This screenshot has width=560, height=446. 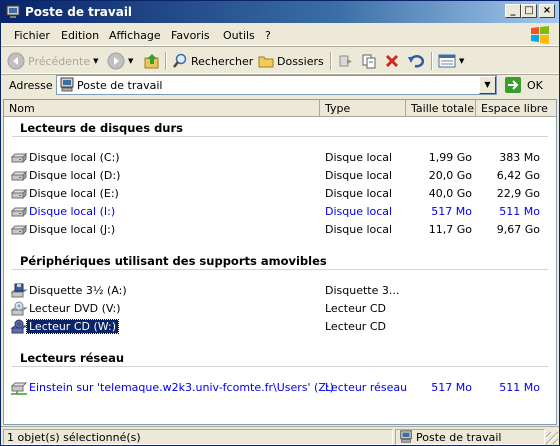 I want to click on list-item-drive-w: Lecteur CD (W:) Lecteur CD, so click(x=282, y=327).